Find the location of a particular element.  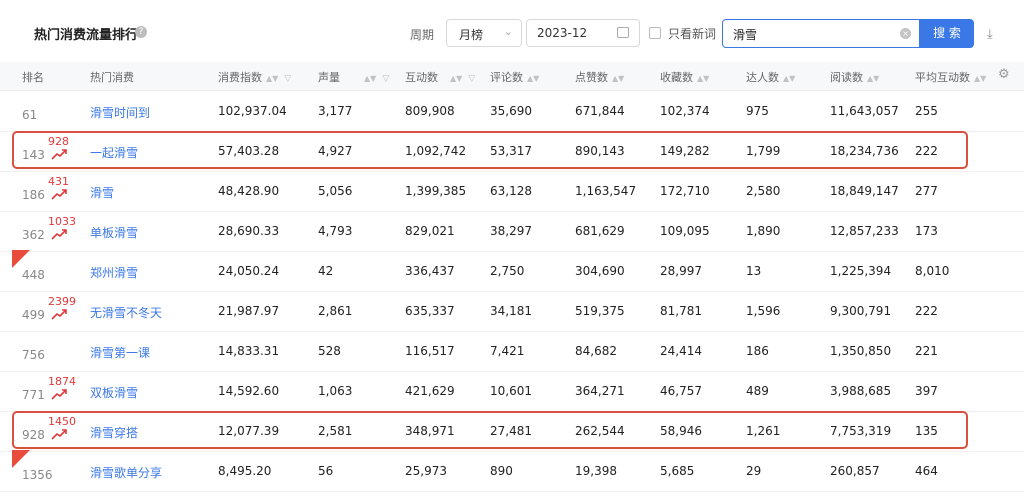

volume-cell: 5,056 is located at coordinates (335, 191).